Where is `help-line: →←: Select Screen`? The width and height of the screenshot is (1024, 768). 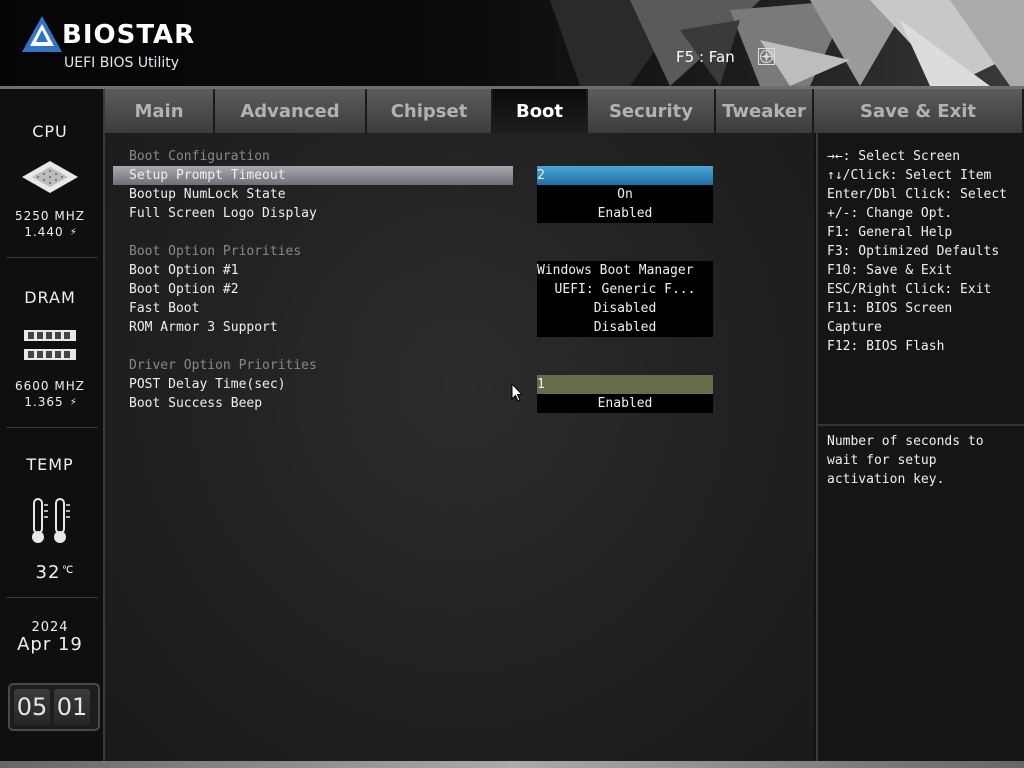 help-line: →←: Select Screen is located at coordinates (894, 156).